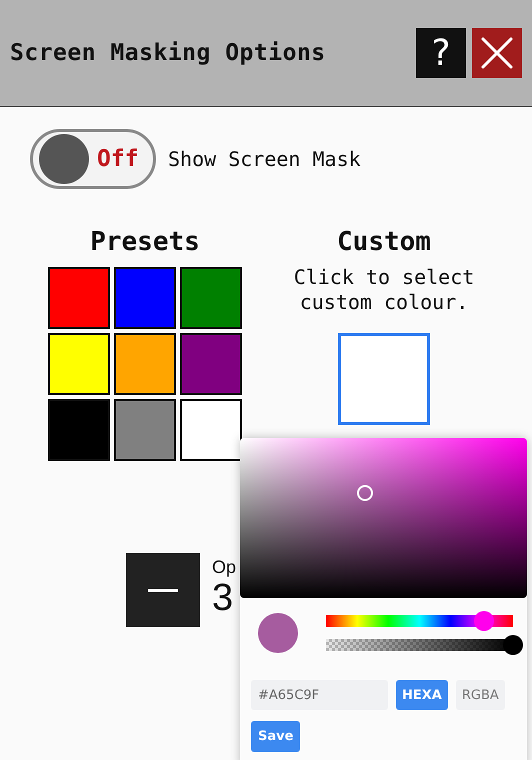  I want to click on color-preview, so click(278, 633).